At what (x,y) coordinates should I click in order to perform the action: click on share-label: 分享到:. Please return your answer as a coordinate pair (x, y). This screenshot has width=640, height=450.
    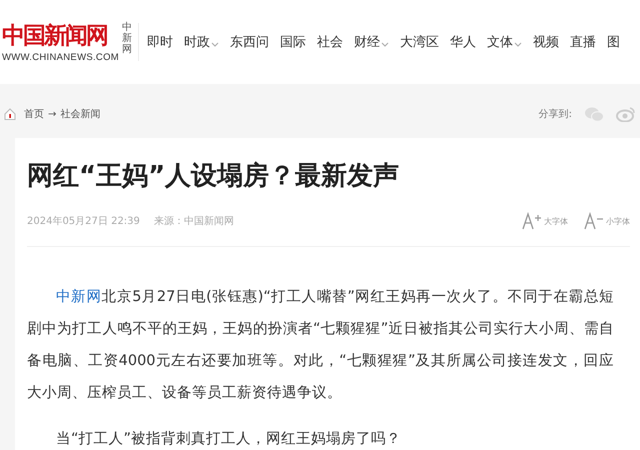
    Looking at the image, I should click on (555, 114).